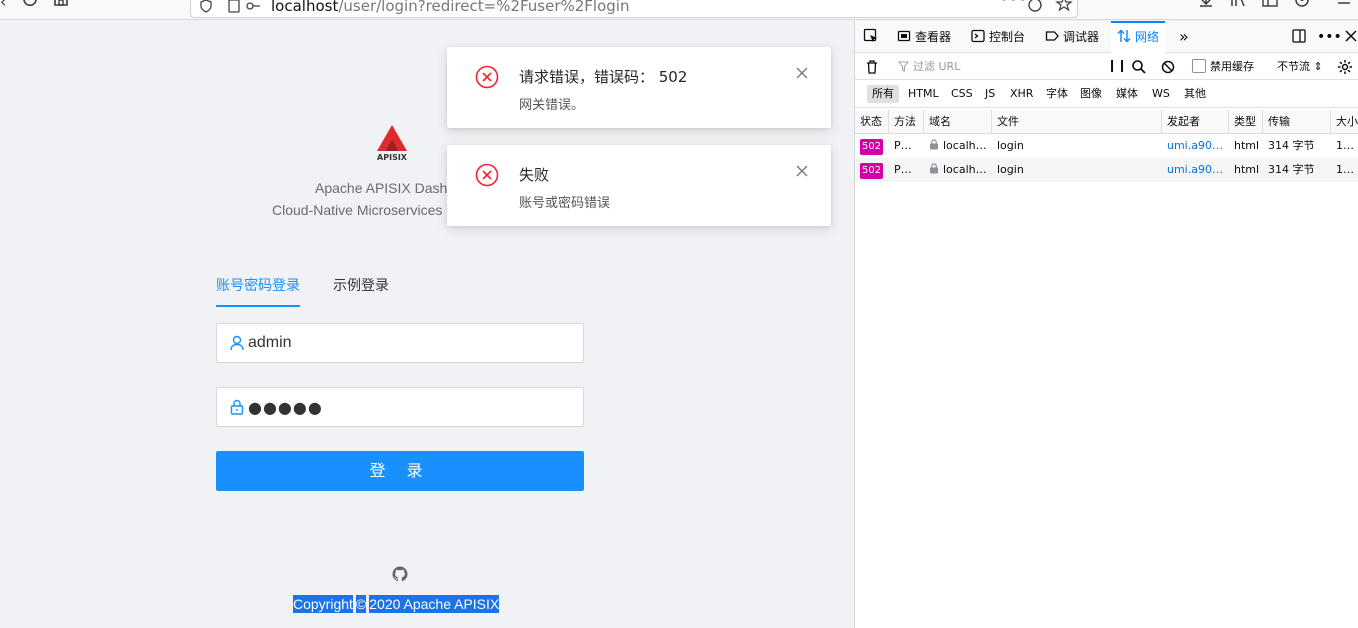 The width and height of the screenshot is (1358, 628). Describe the element at coordinates (361, 285) in the screenshot. I see `tab-demo-login: 示例登录` at that location.